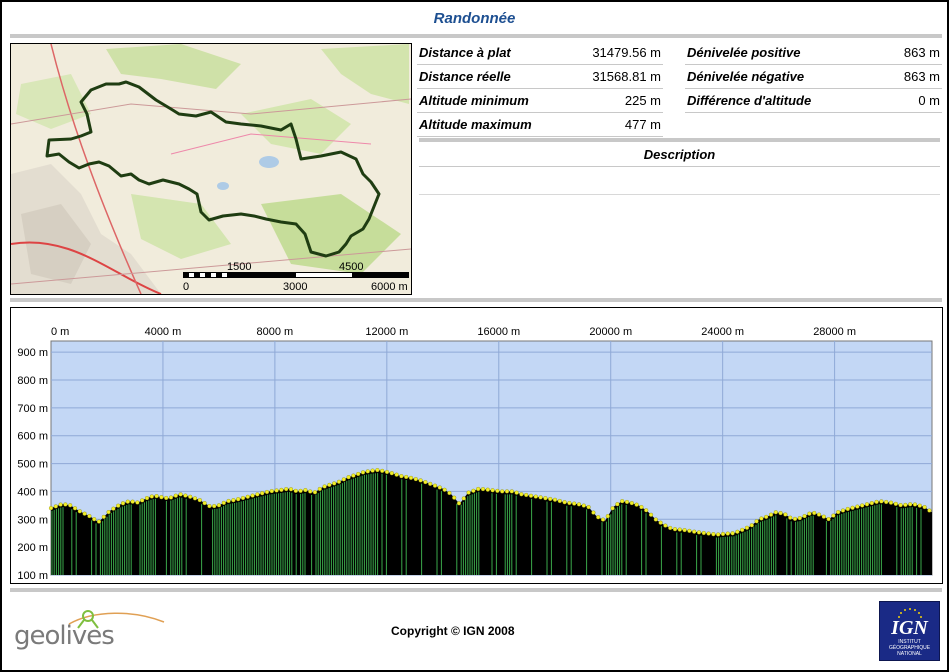 The image size is (949, 672). I want to click on description-underline, so click(679, 194).